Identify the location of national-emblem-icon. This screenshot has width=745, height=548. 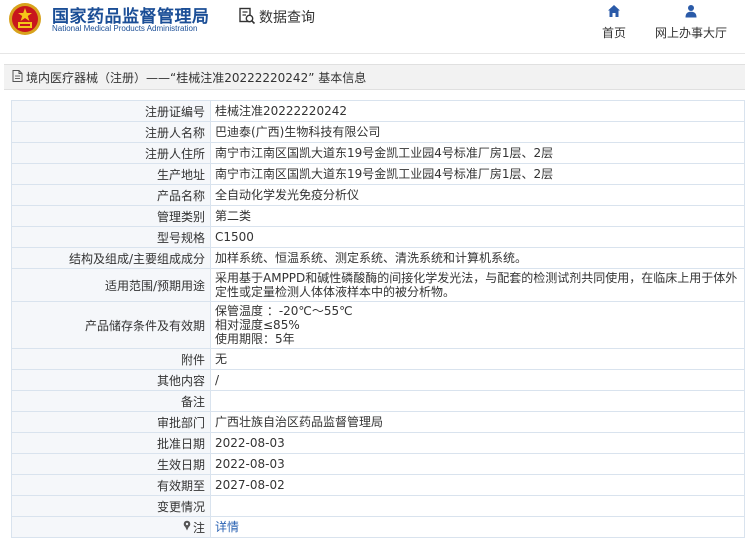
(25, 19).